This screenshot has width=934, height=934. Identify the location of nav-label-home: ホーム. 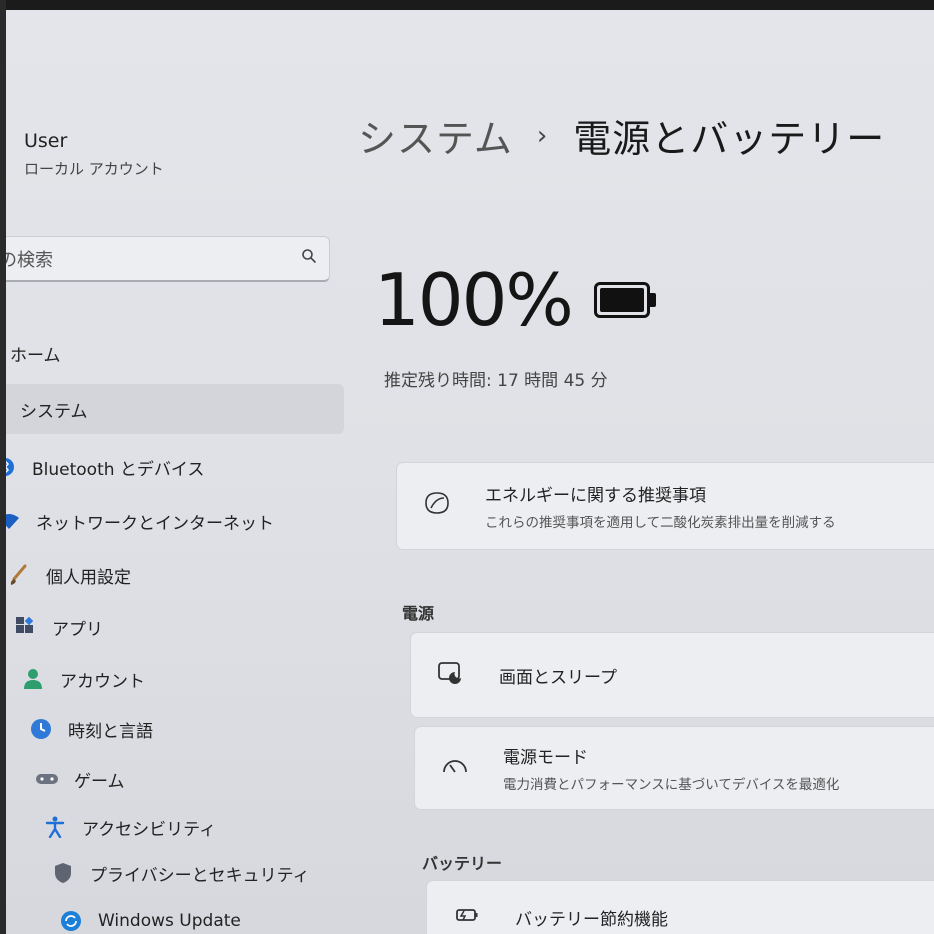
(35, 355).